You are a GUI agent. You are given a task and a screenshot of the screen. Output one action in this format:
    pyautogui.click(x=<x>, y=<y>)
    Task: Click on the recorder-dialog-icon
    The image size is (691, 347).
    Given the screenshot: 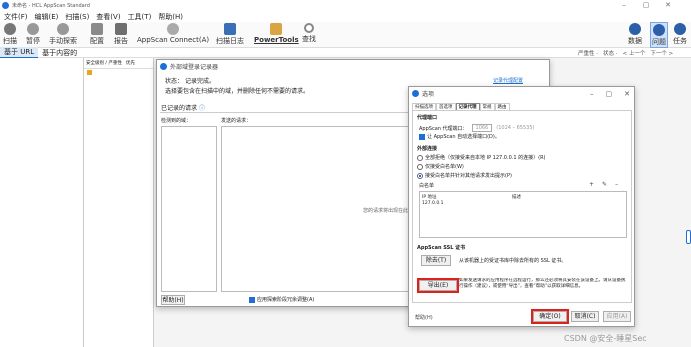 What is the action you would take?
    pyautogui.click(x=163, y=66)
    